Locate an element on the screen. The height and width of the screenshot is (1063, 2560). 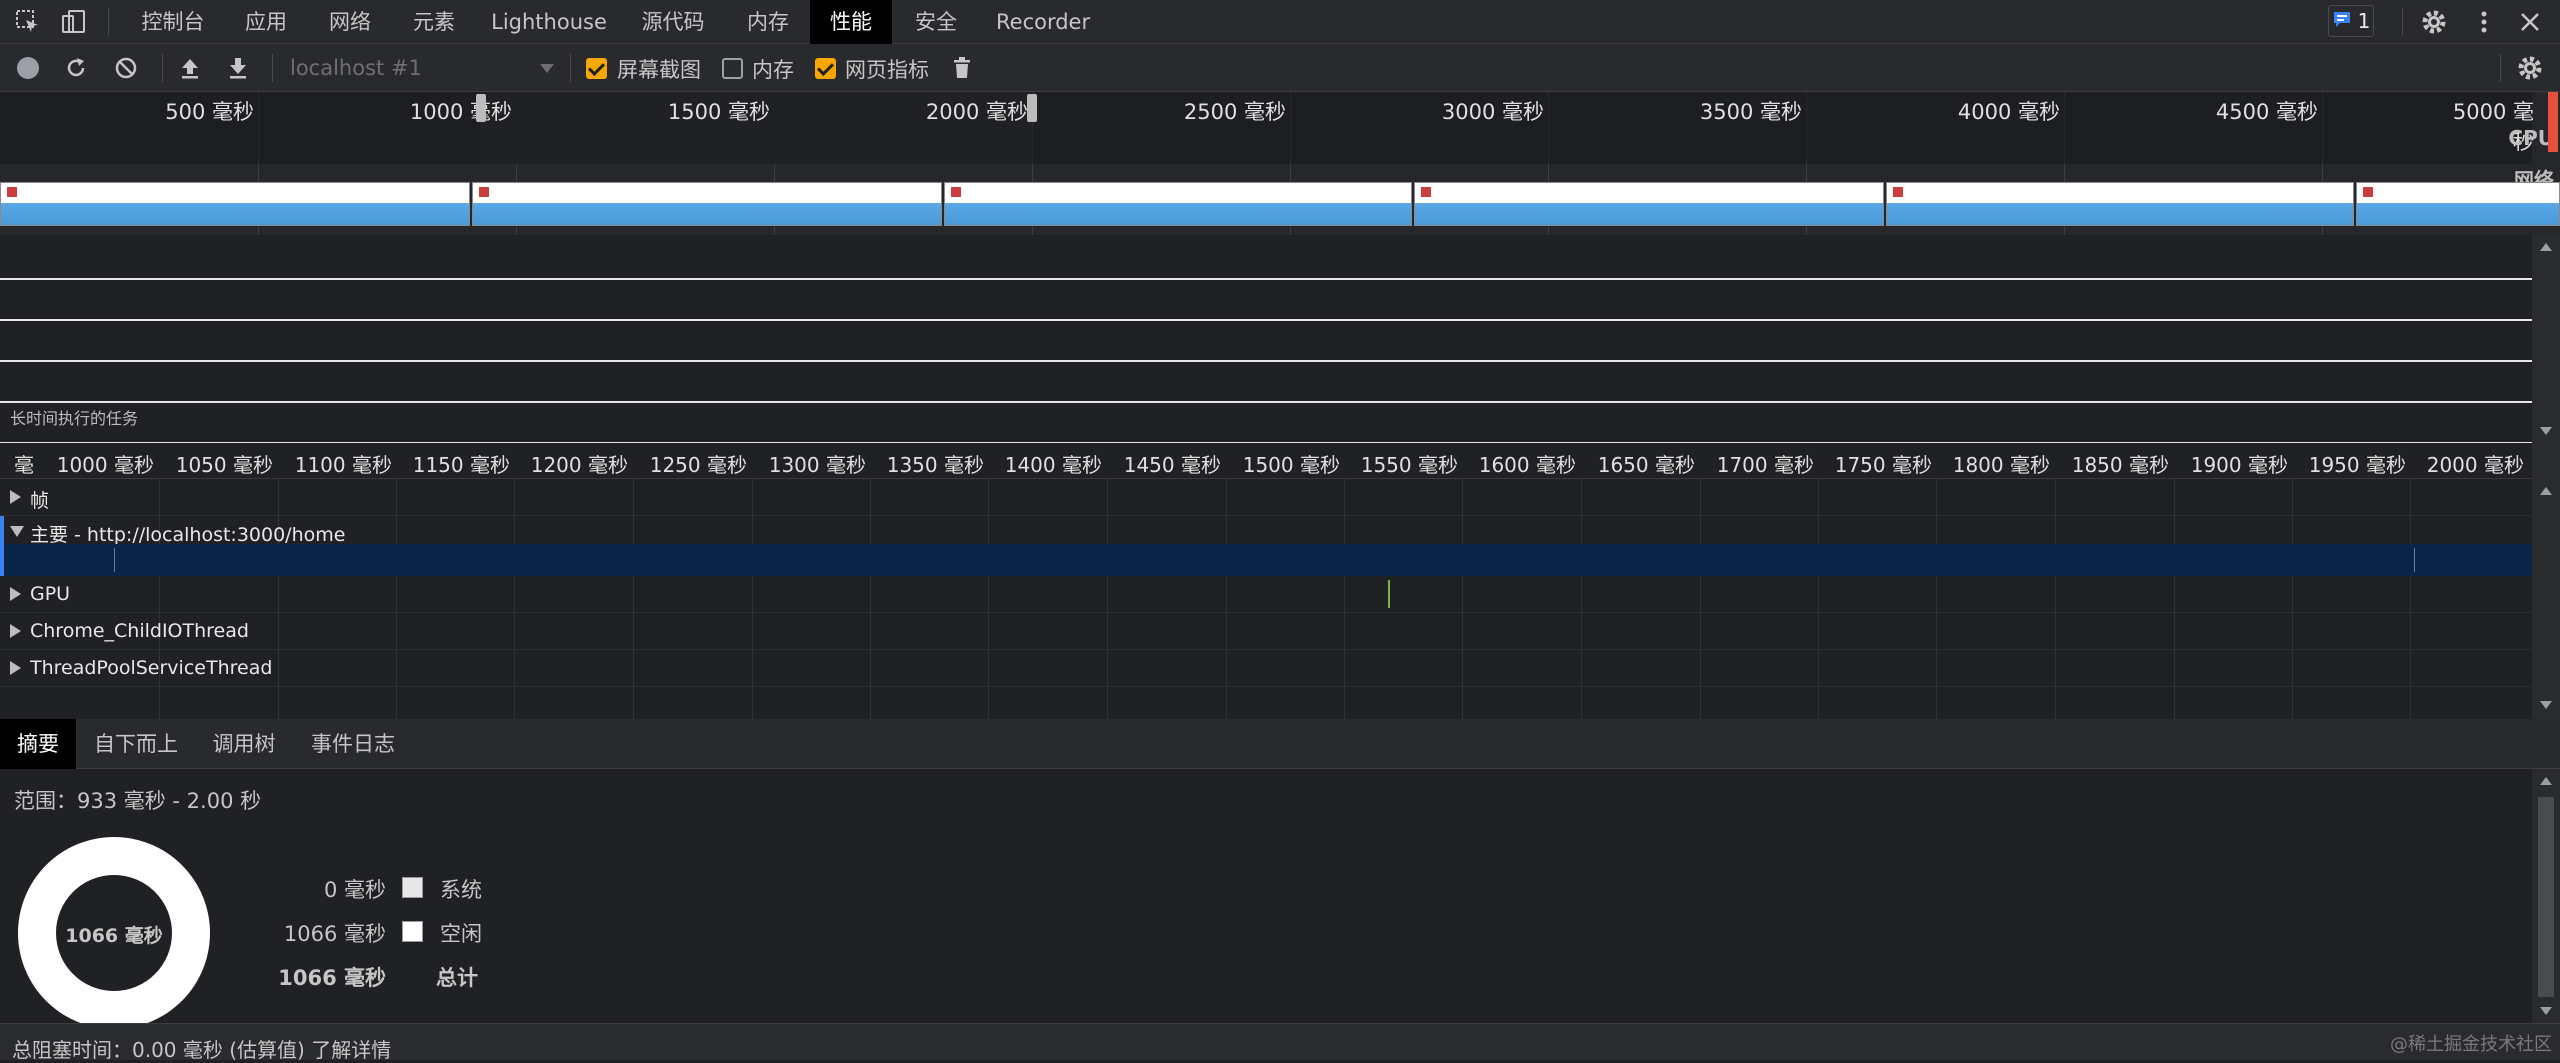
tab-sources: 源代码 is located at coordinates (673, 22).